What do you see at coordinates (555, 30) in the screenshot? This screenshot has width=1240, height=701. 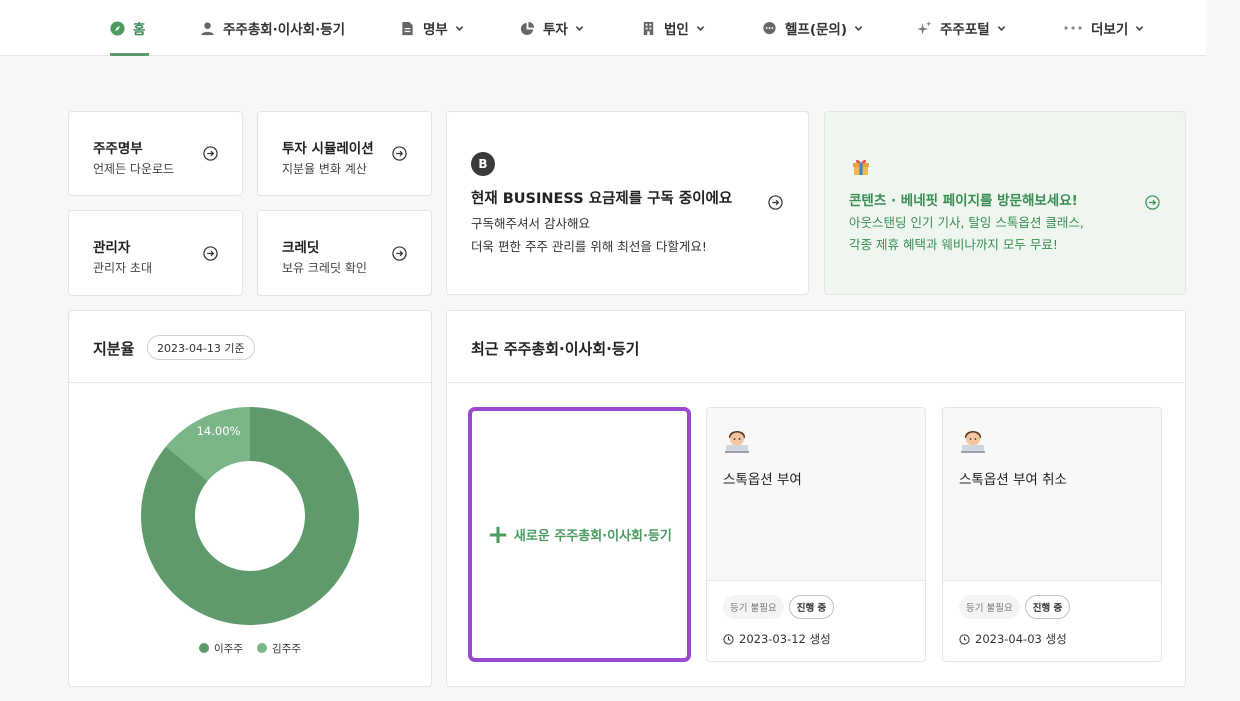 I see `nav-label: 투자` at bounding box center [555, 30].